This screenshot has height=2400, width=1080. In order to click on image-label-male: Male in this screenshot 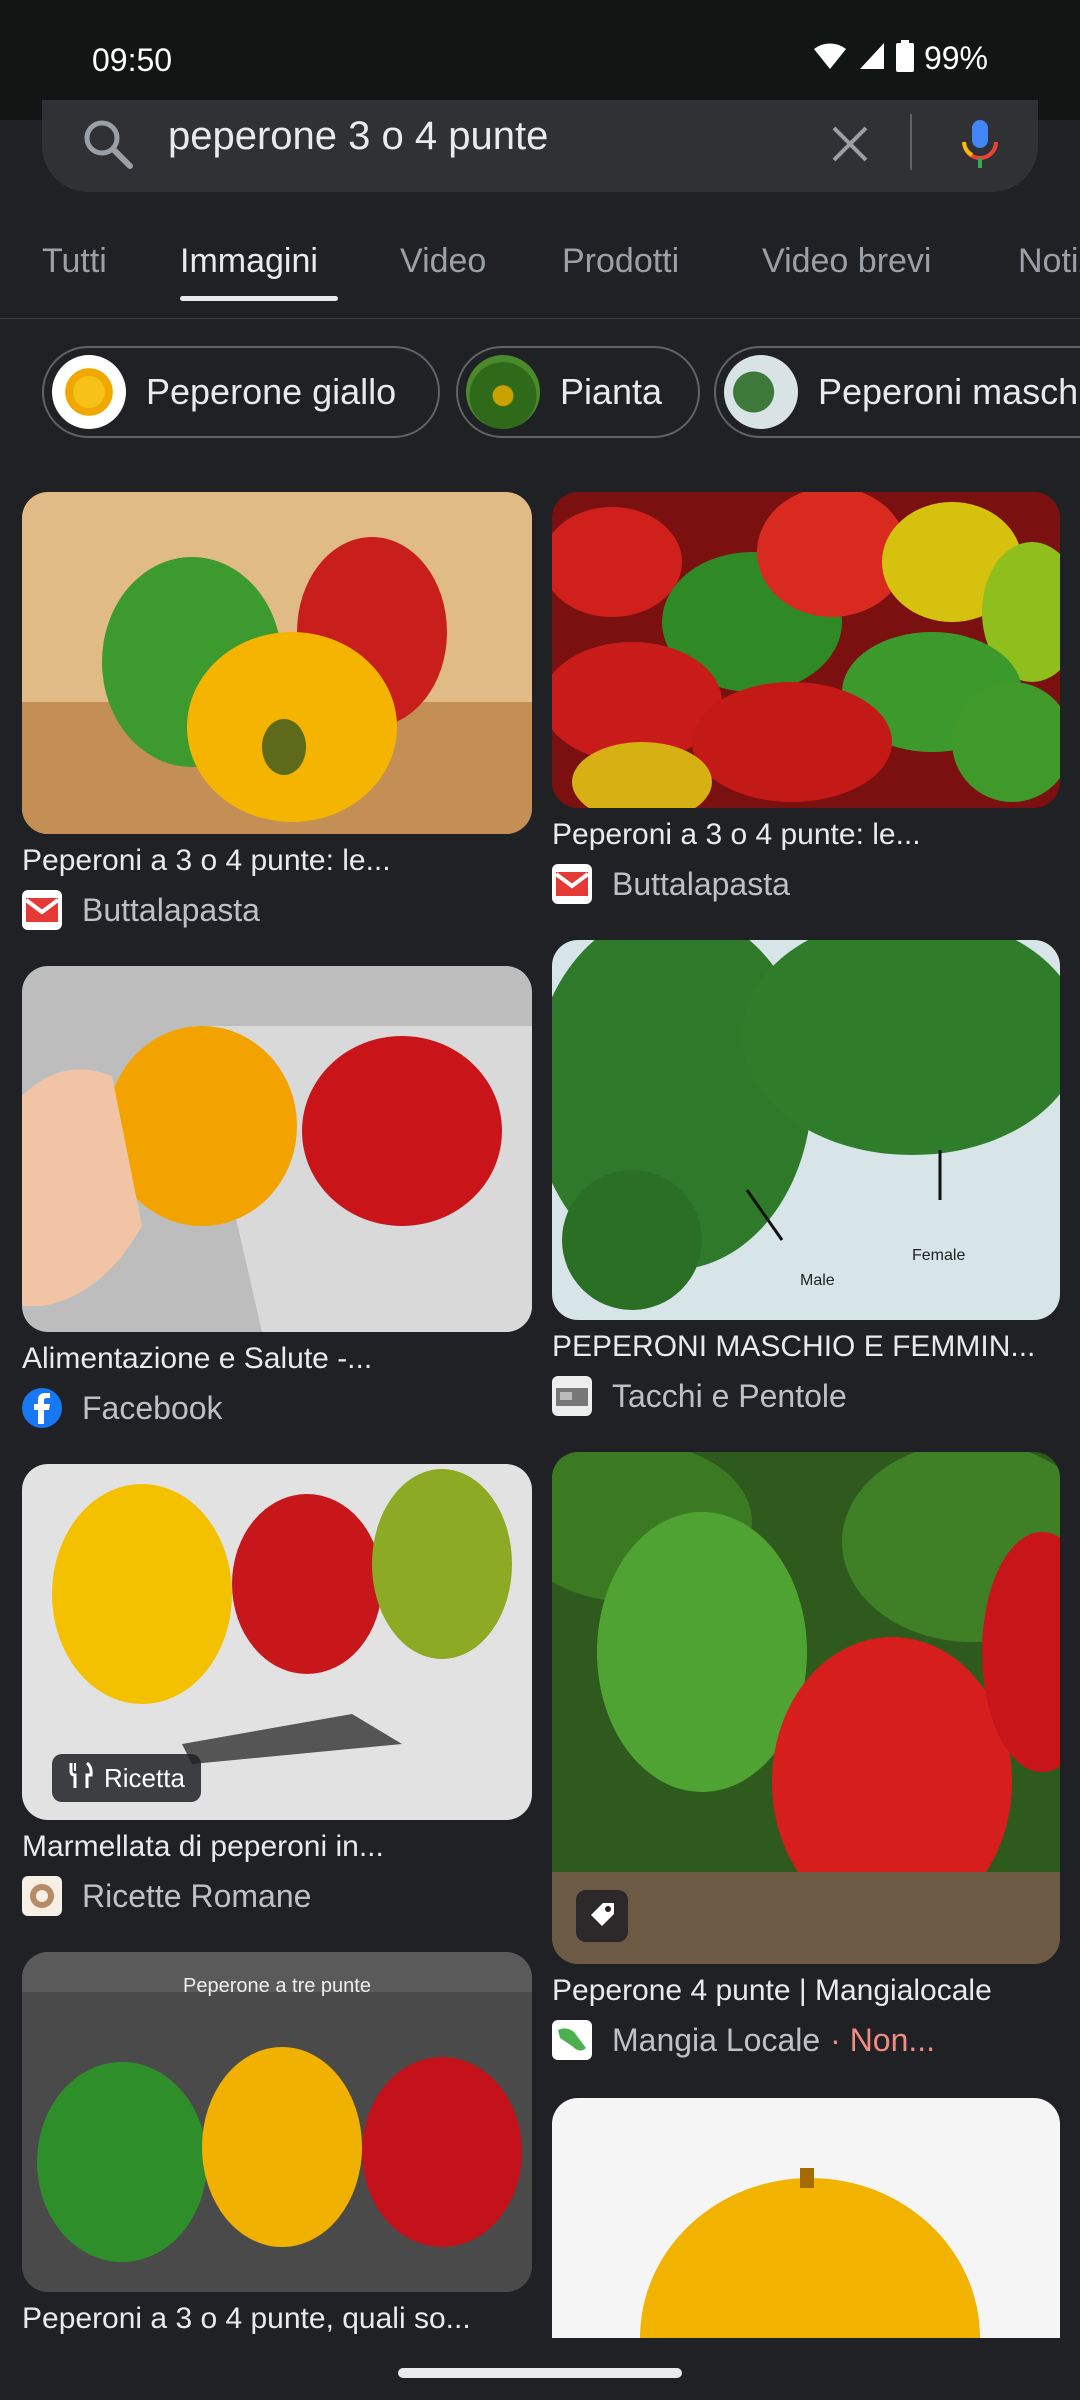, I will do `click(817, 1280)`.